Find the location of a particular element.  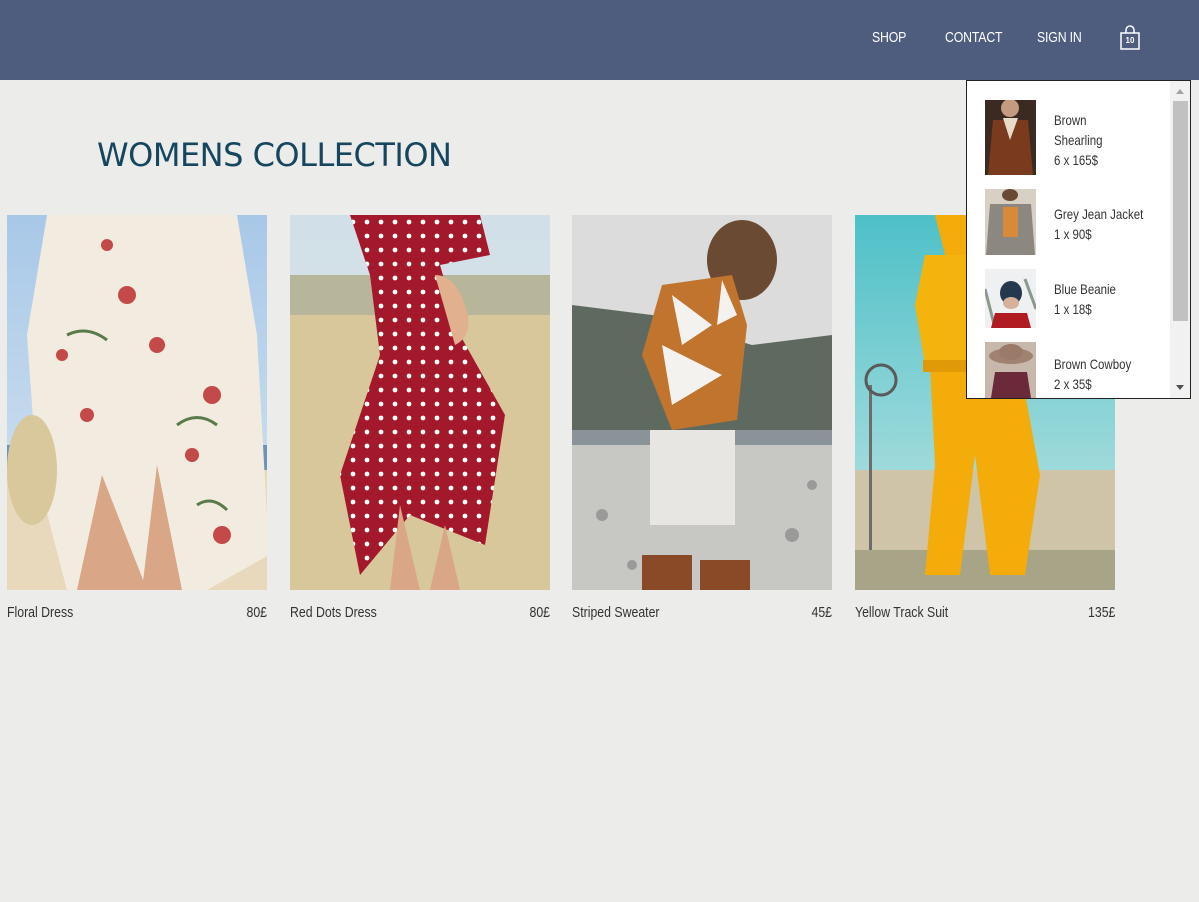

cart-item-qty: 2 x 35$ is located at coordinates (1073, 384).